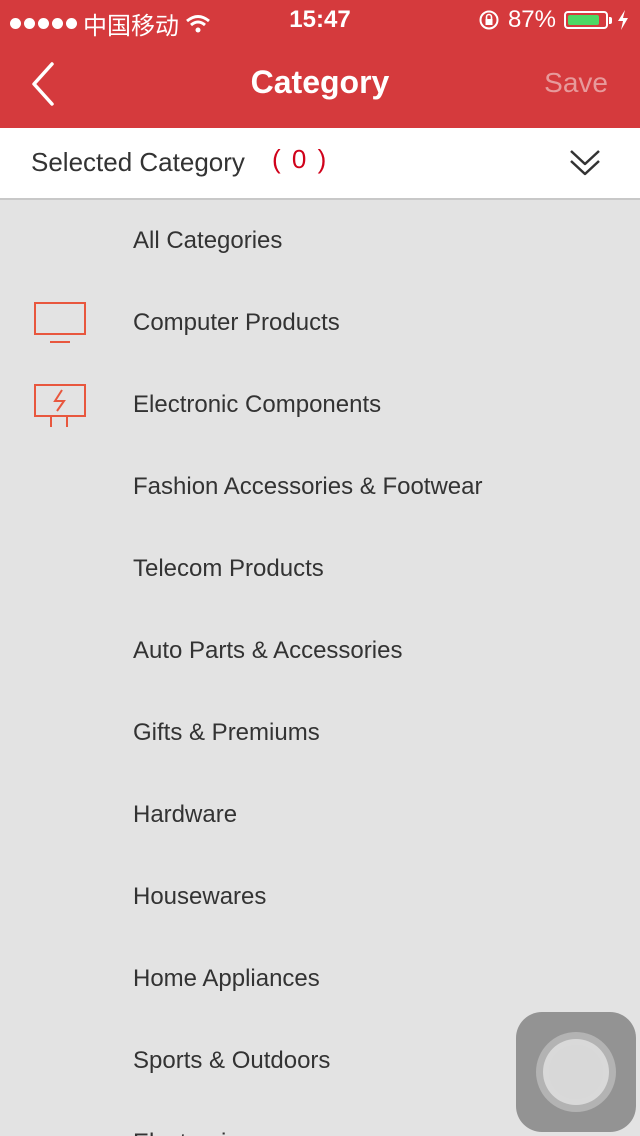 This screenshot has height=1136, width=640. Describe the element at coordinates (623, 20) in the screenshot. I see `charging-bolt-icon` at that location.